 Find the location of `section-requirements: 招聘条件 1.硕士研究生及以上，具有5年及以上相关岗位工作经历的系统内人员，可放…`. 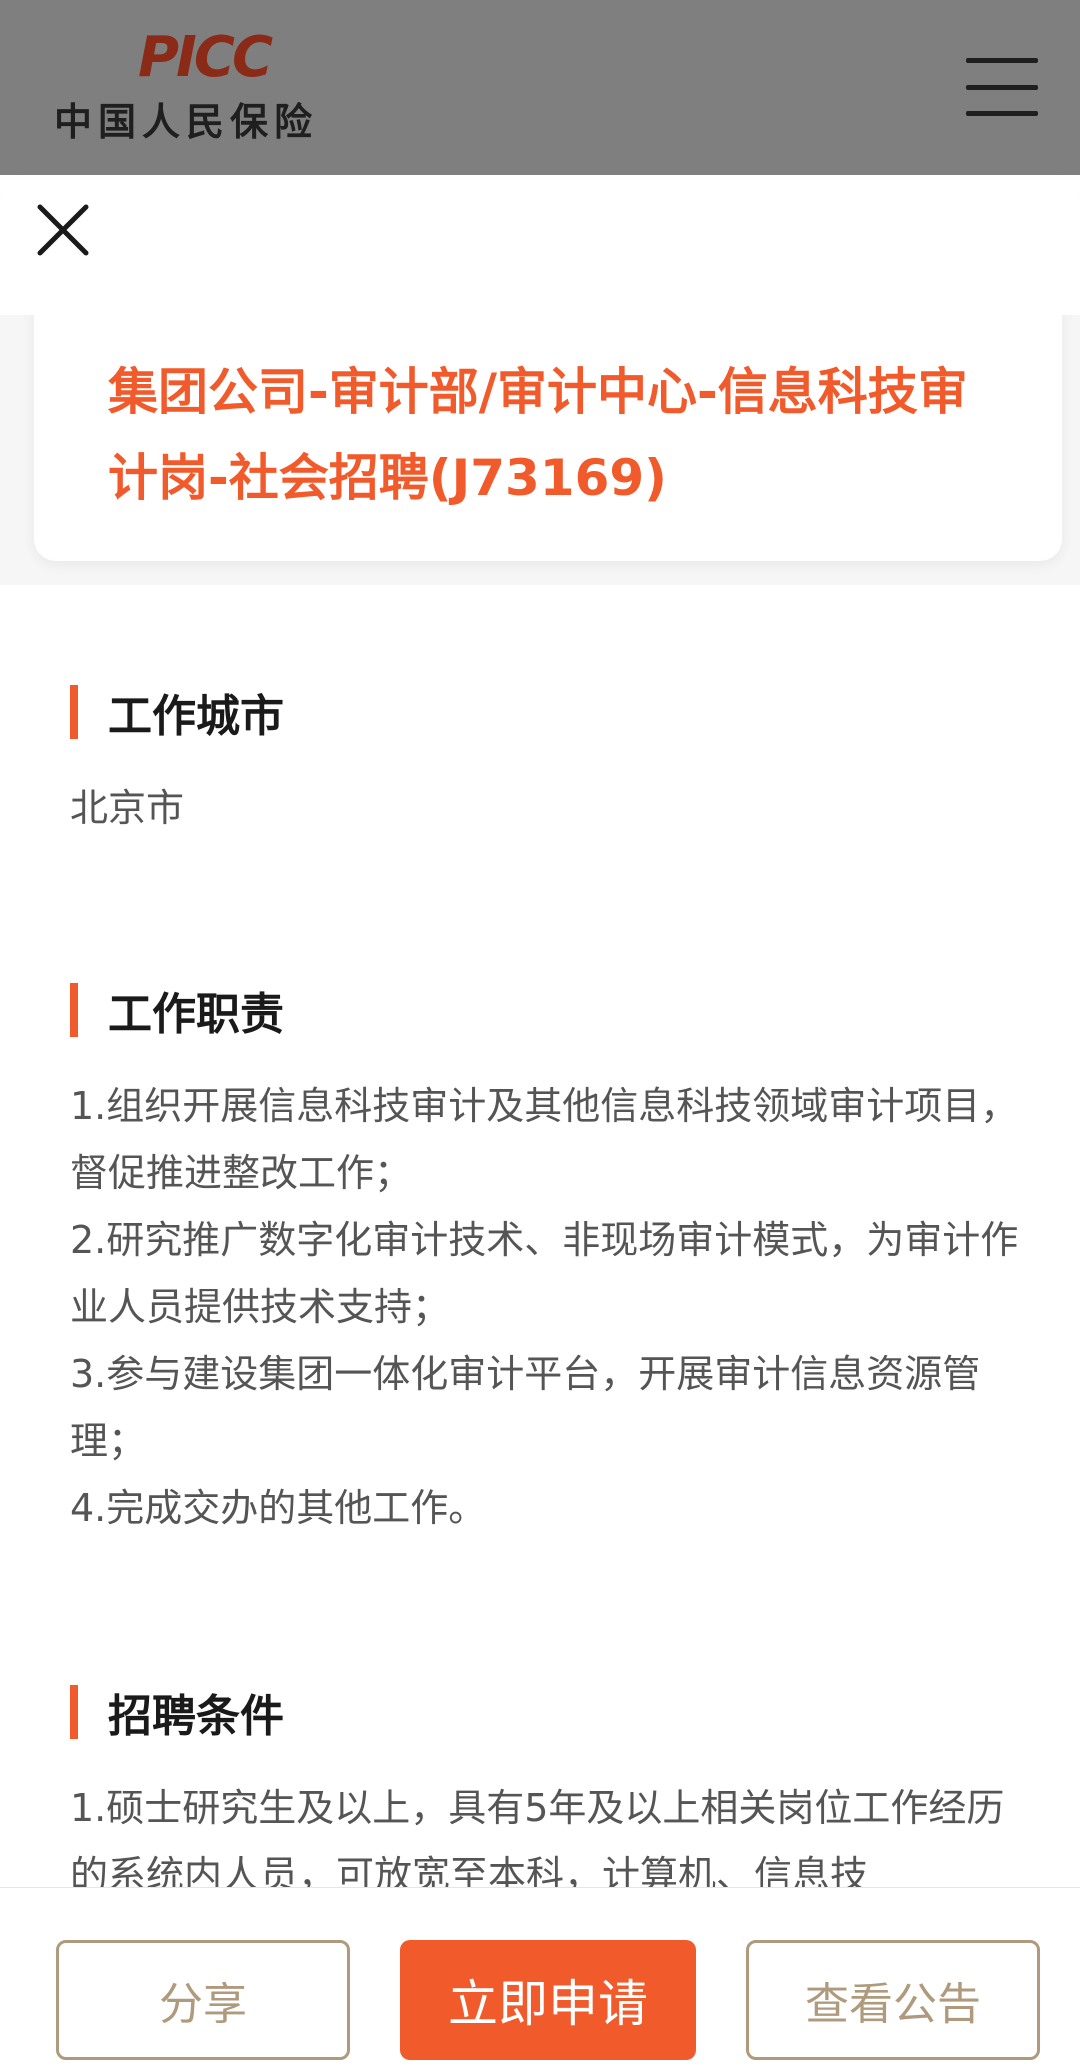

section-requirements: 招聘条件 1.硕士研究生及以上，具有5年及以上相关岗位工作经历的系统内人员，可放… is located at coordinates (545, 1786).